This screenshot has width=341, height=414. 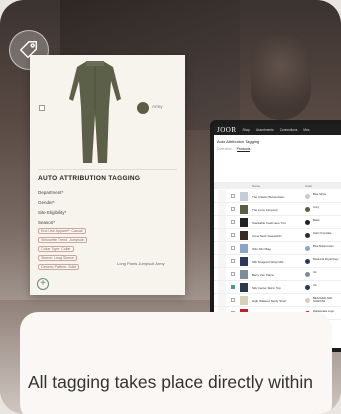 What do you see at coordinates (268, 196) in the screenshot?
I see `row-name: The Classic Buttondown` at bounding box center [268, 196].